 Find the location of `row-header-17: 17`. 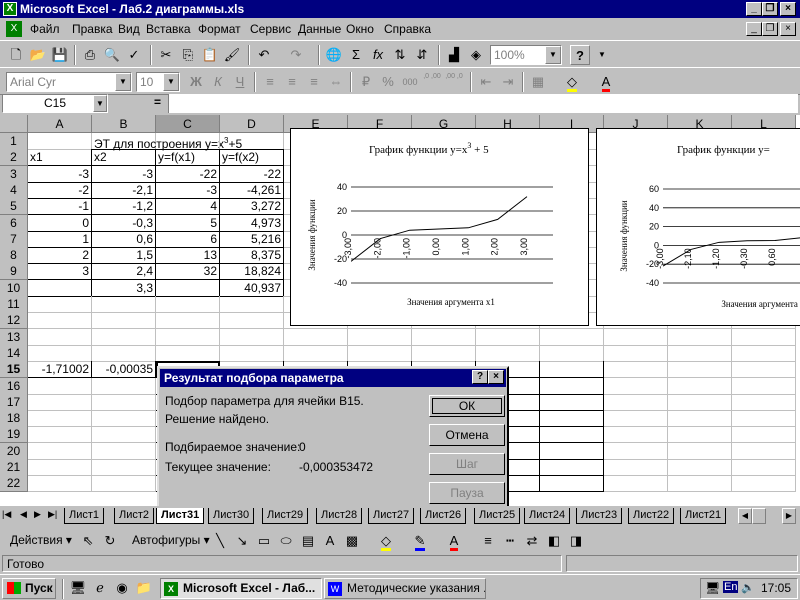

row-header-17: 17 is located at coordinates (14, 402).